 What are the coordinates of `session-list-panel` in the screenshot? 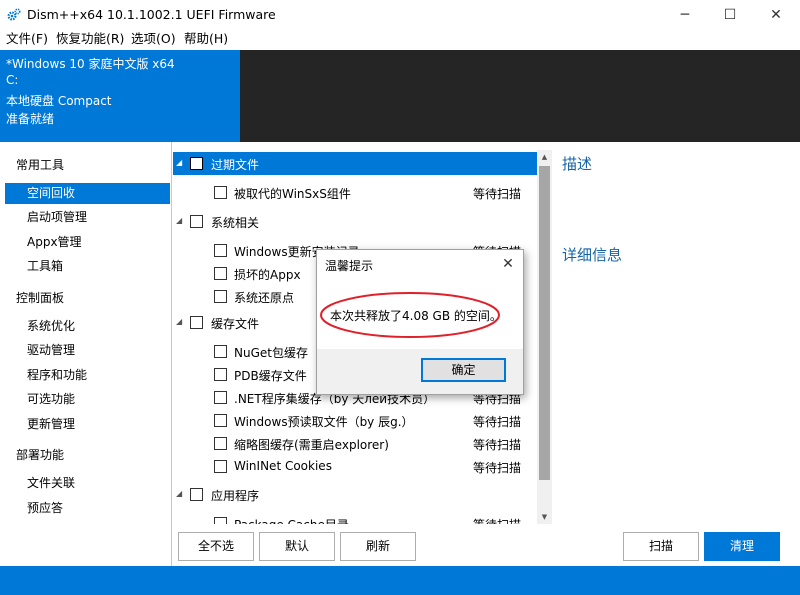 It's located at (520, 96).